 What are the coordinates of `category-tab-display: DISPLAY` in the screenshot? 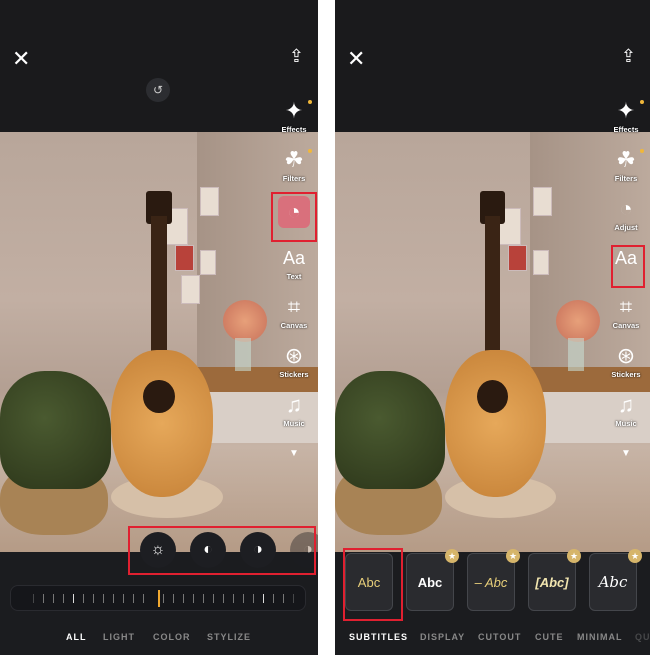 It's located at (442, 637).